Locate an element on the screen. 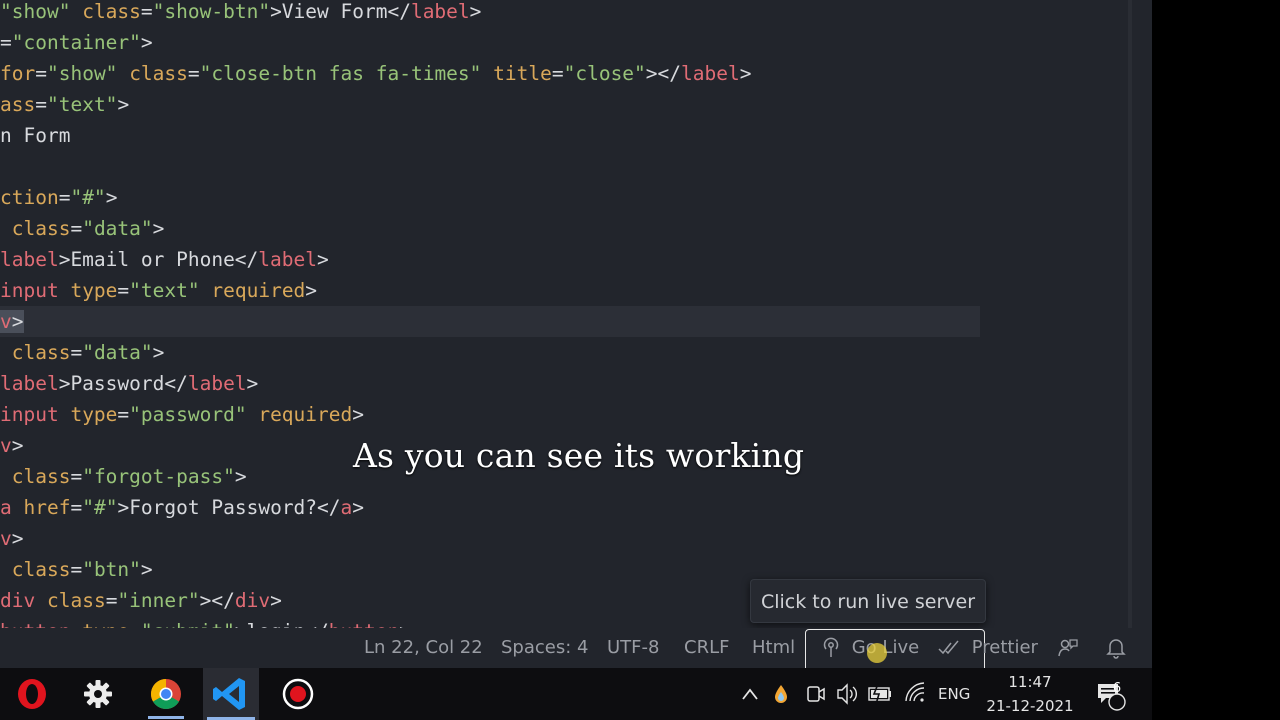  code-line: label>Password</label> is located at coordinates (129, 383).